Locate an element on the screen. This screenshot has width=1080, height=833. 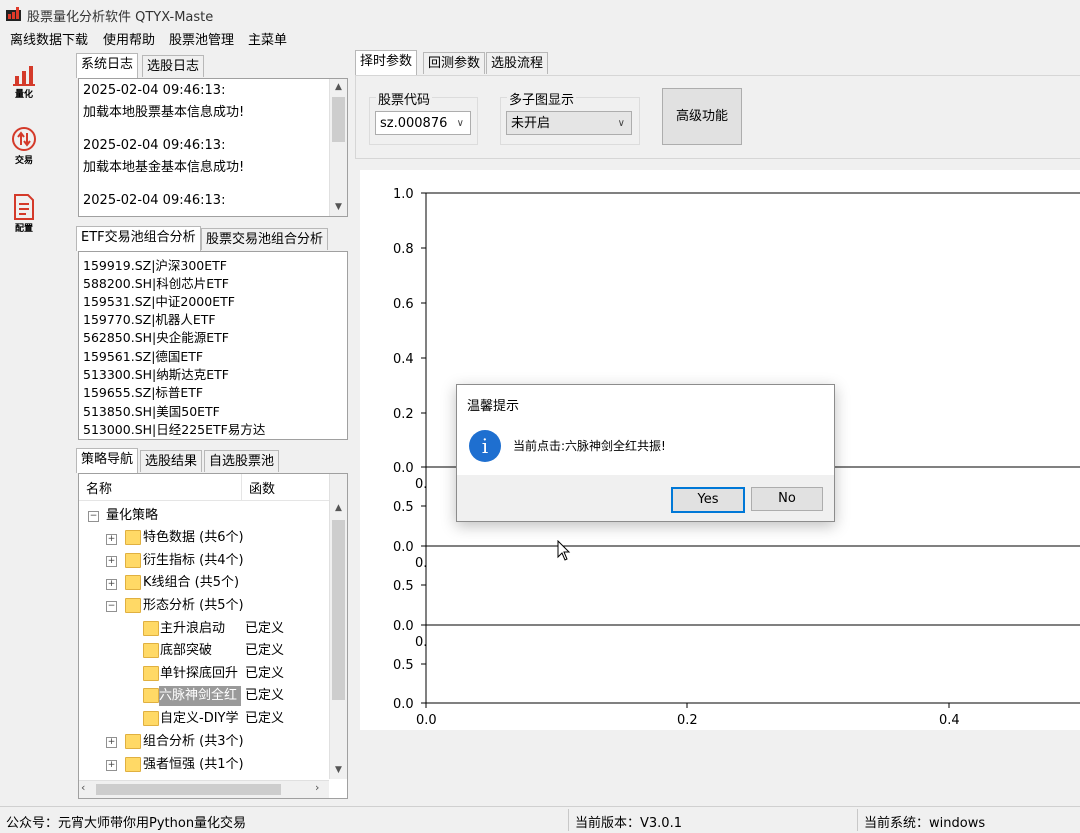
tree-leaf: 主升浪启动 is located at coordinates (192, 629).